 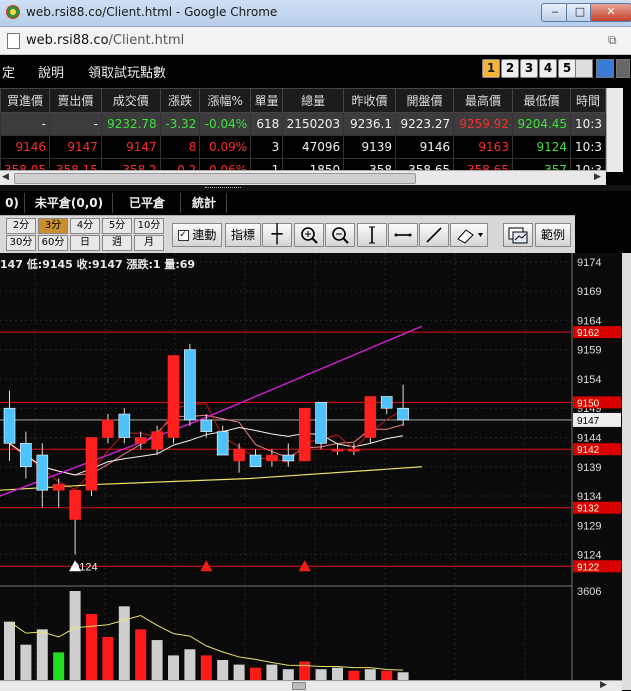 What do you see at coordinates (403, 235) in the screenshot?
I see `horizontal-line-icon` at bounding box center [403, 235].